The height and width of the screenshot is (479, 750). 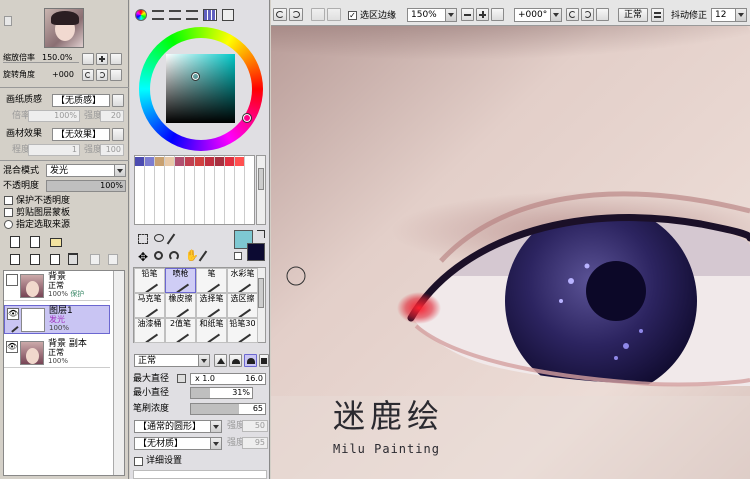 What do you see at coordinates (211, 330) in the screenshot?
I see `brush-tool-2-2: 和纸笔` at bounding box center [211, 330].